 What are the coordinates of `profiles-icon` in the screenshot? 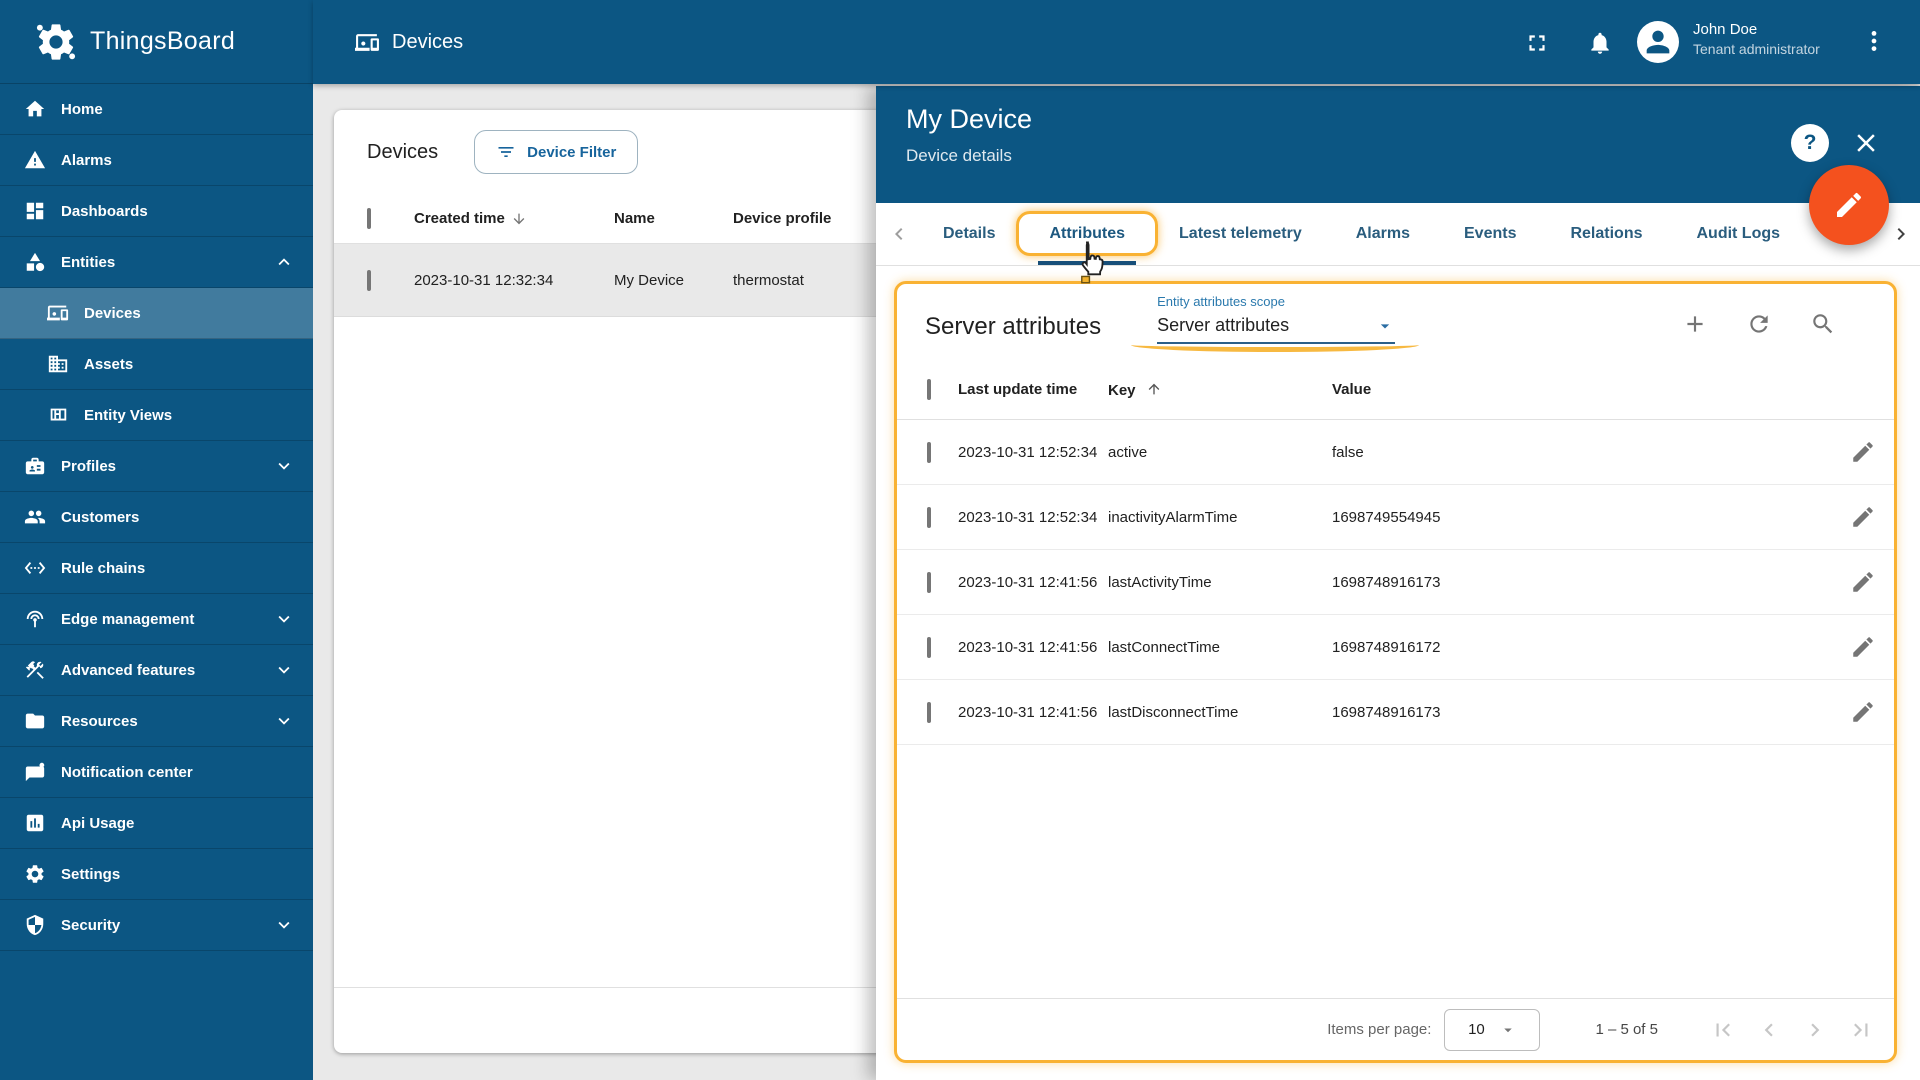 It's located at (35, 466).